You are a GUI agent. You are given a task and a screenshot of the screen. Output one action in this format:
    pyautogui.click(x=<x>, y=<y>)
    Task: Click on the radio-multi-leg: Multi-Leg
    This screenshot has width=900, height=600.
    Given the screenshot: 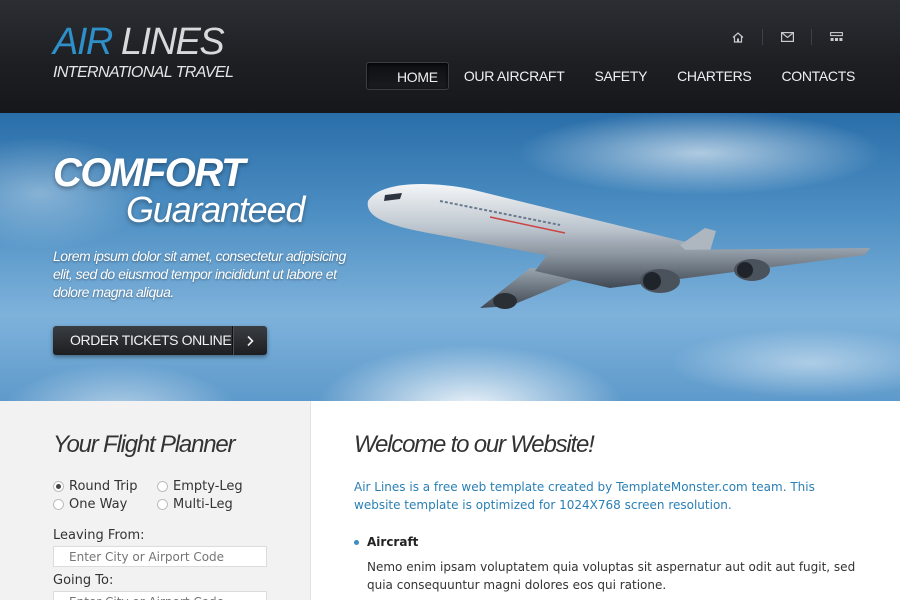 What is the action you would take?
    pyautogui.click(x=209, y=504)
    